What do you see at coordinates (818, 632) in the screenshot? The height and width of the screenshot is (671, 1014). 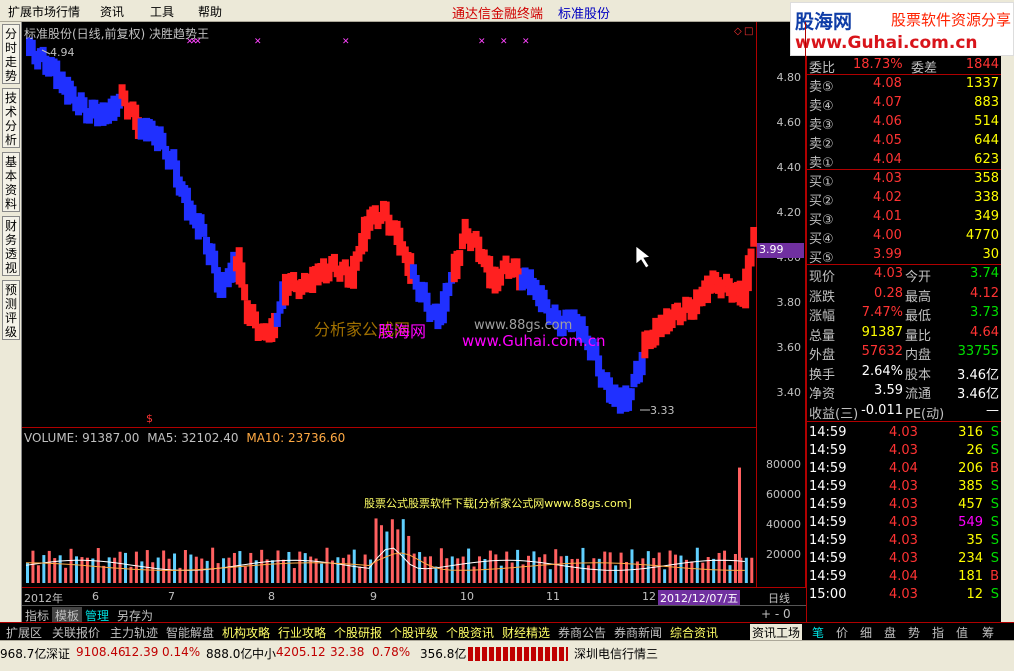 I see `tab-tick: 笔` at bounding box center [818, 632].